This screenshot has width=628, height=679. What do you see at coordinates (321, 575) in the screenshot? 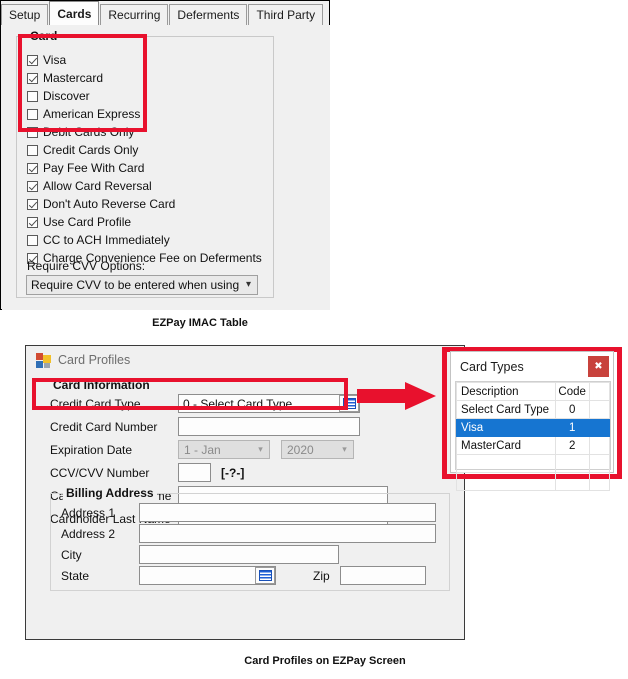
I see `zip-label: Zip` at bounding box center [321, 575].